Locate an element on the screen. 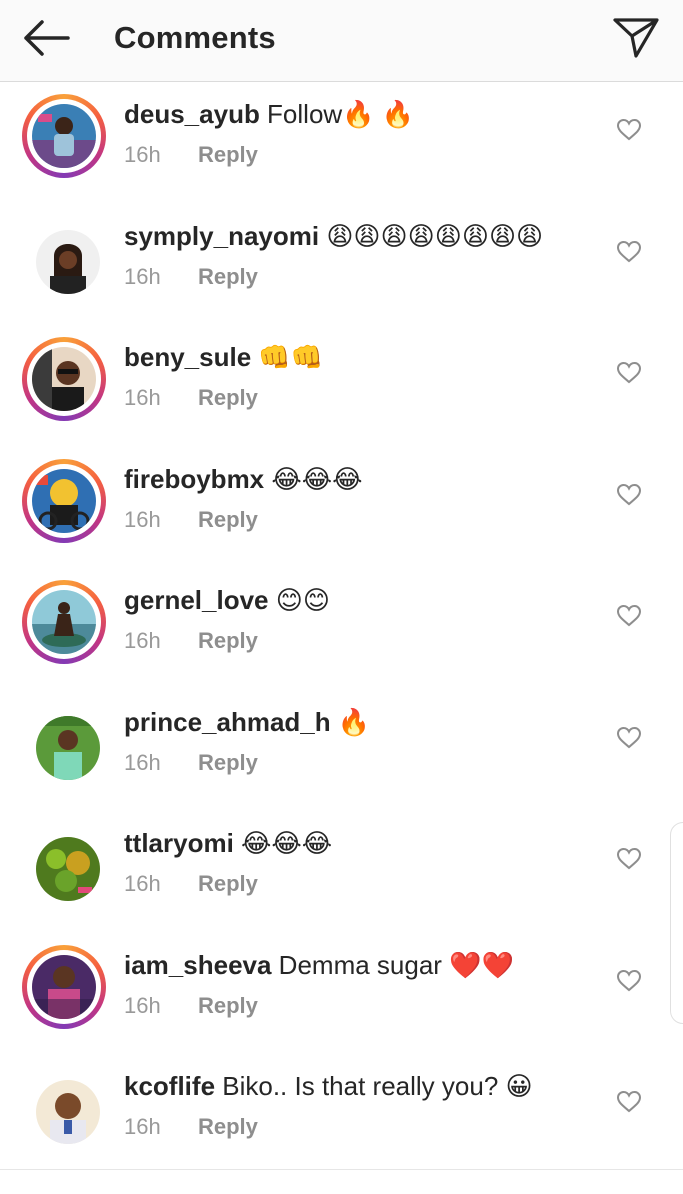  arrow-left-icon is located at coordinates (47, 38).